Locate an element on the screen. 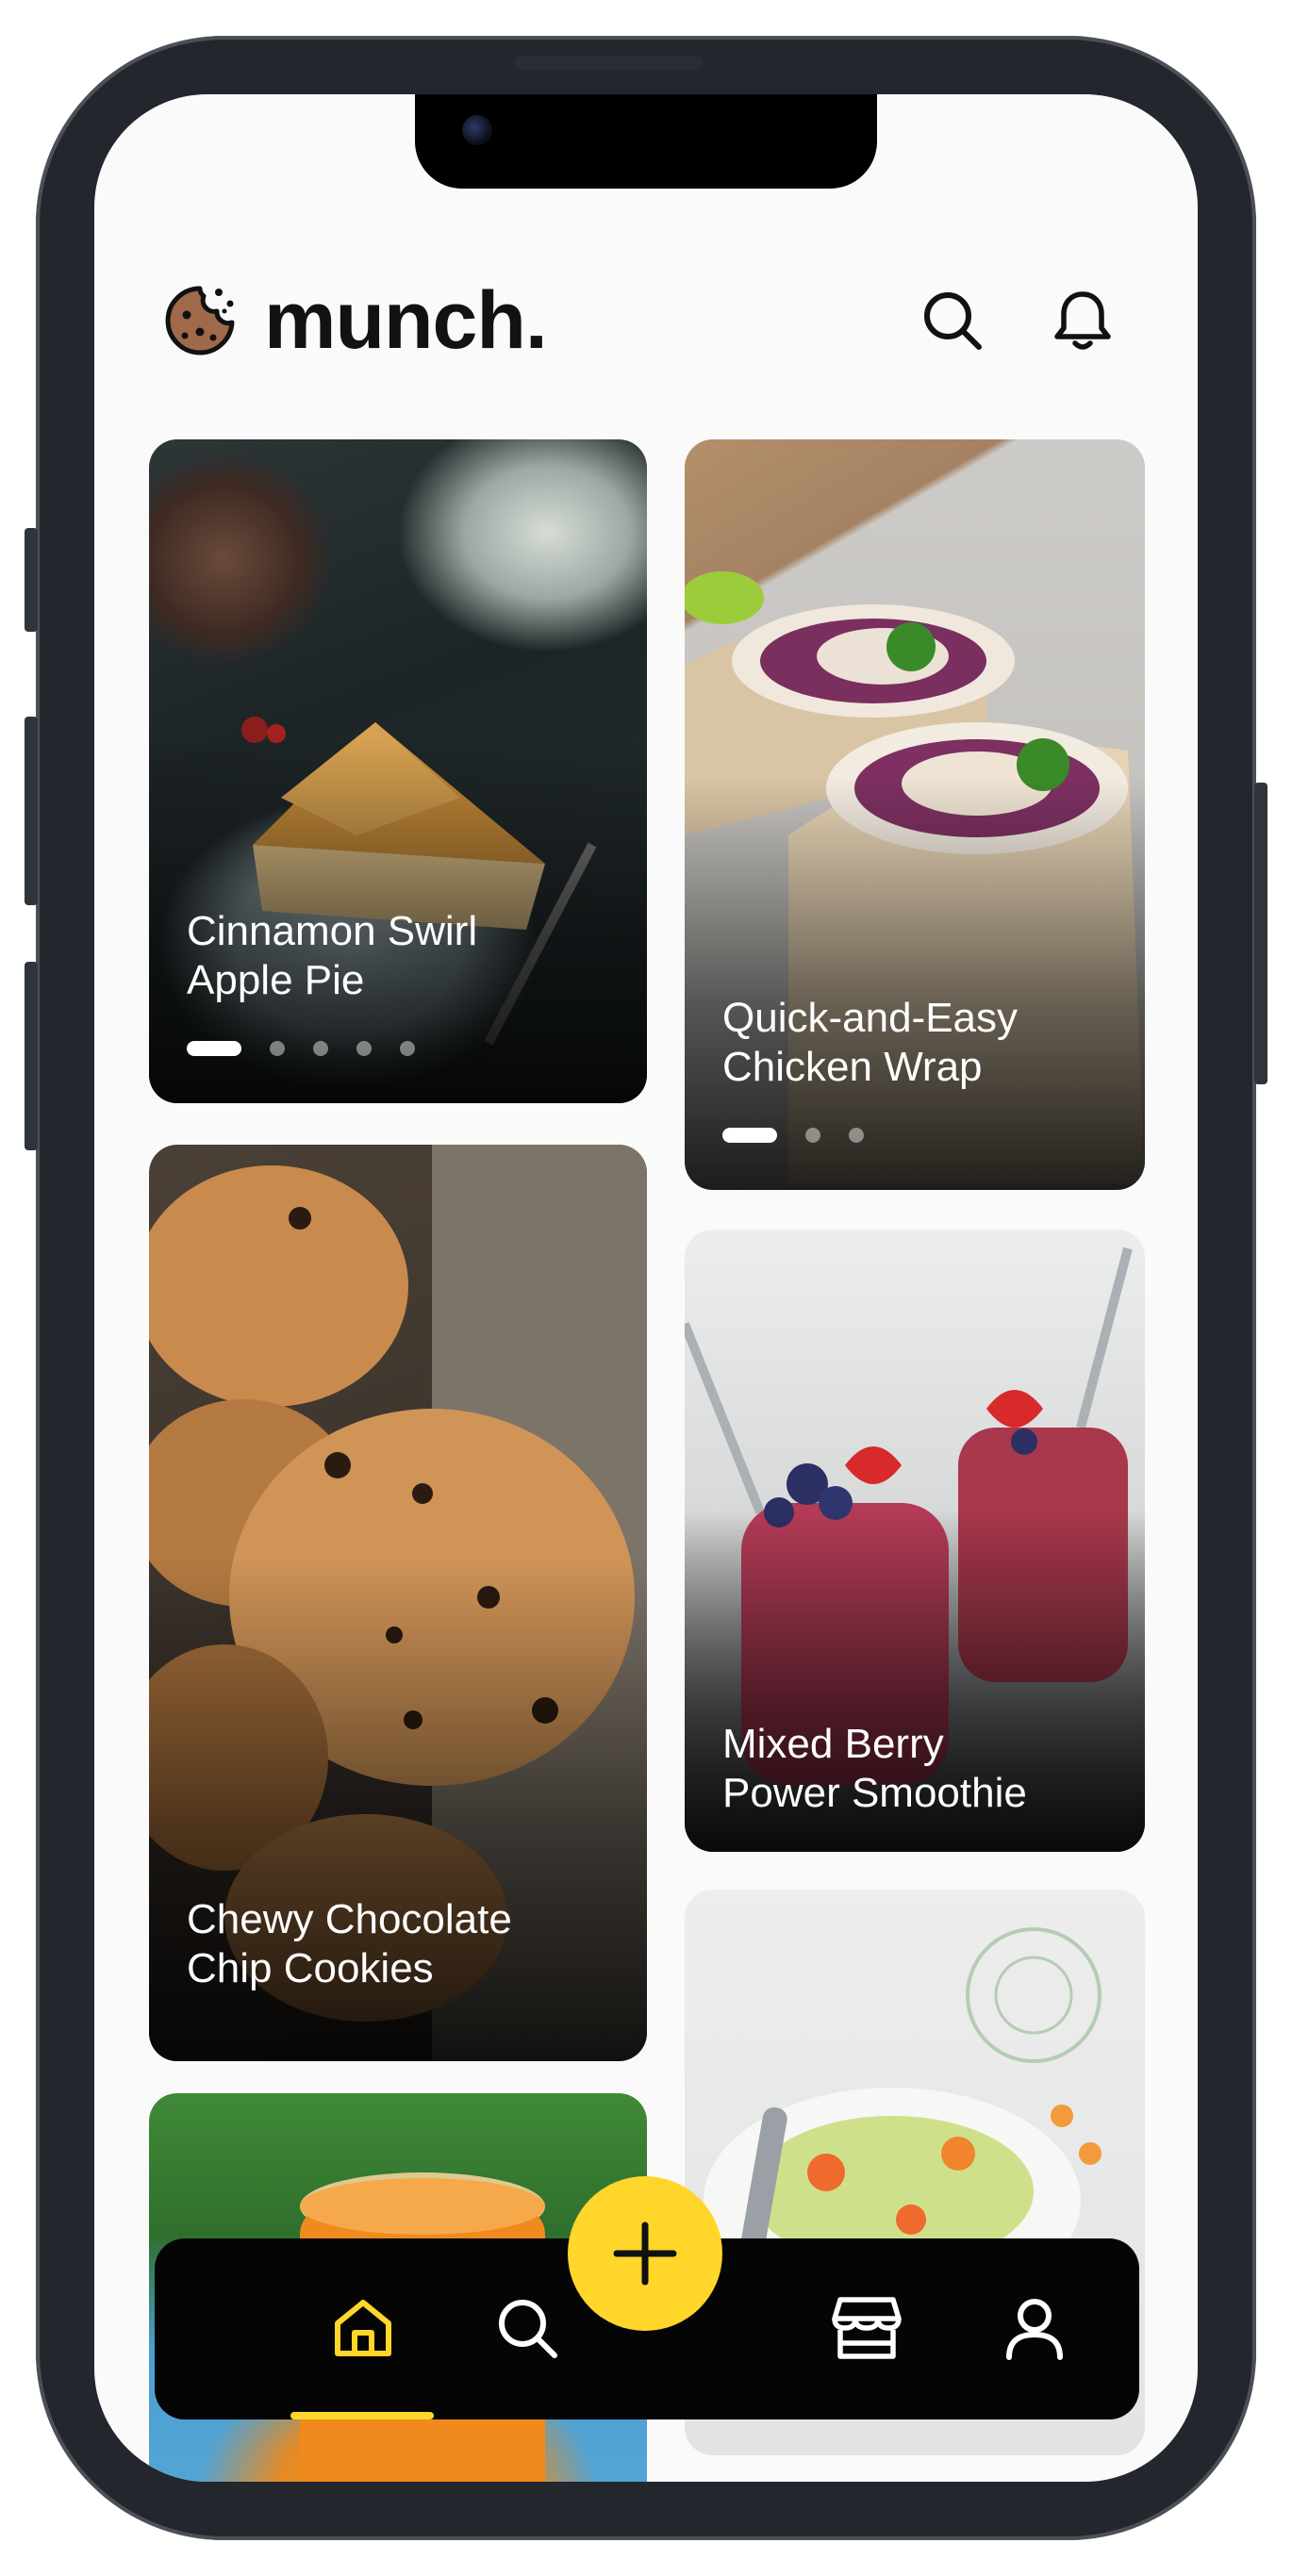  recipe-card-chicken-wrap: Quick-and-Easy Chicken Wrap is located at coordinates (915, 814).